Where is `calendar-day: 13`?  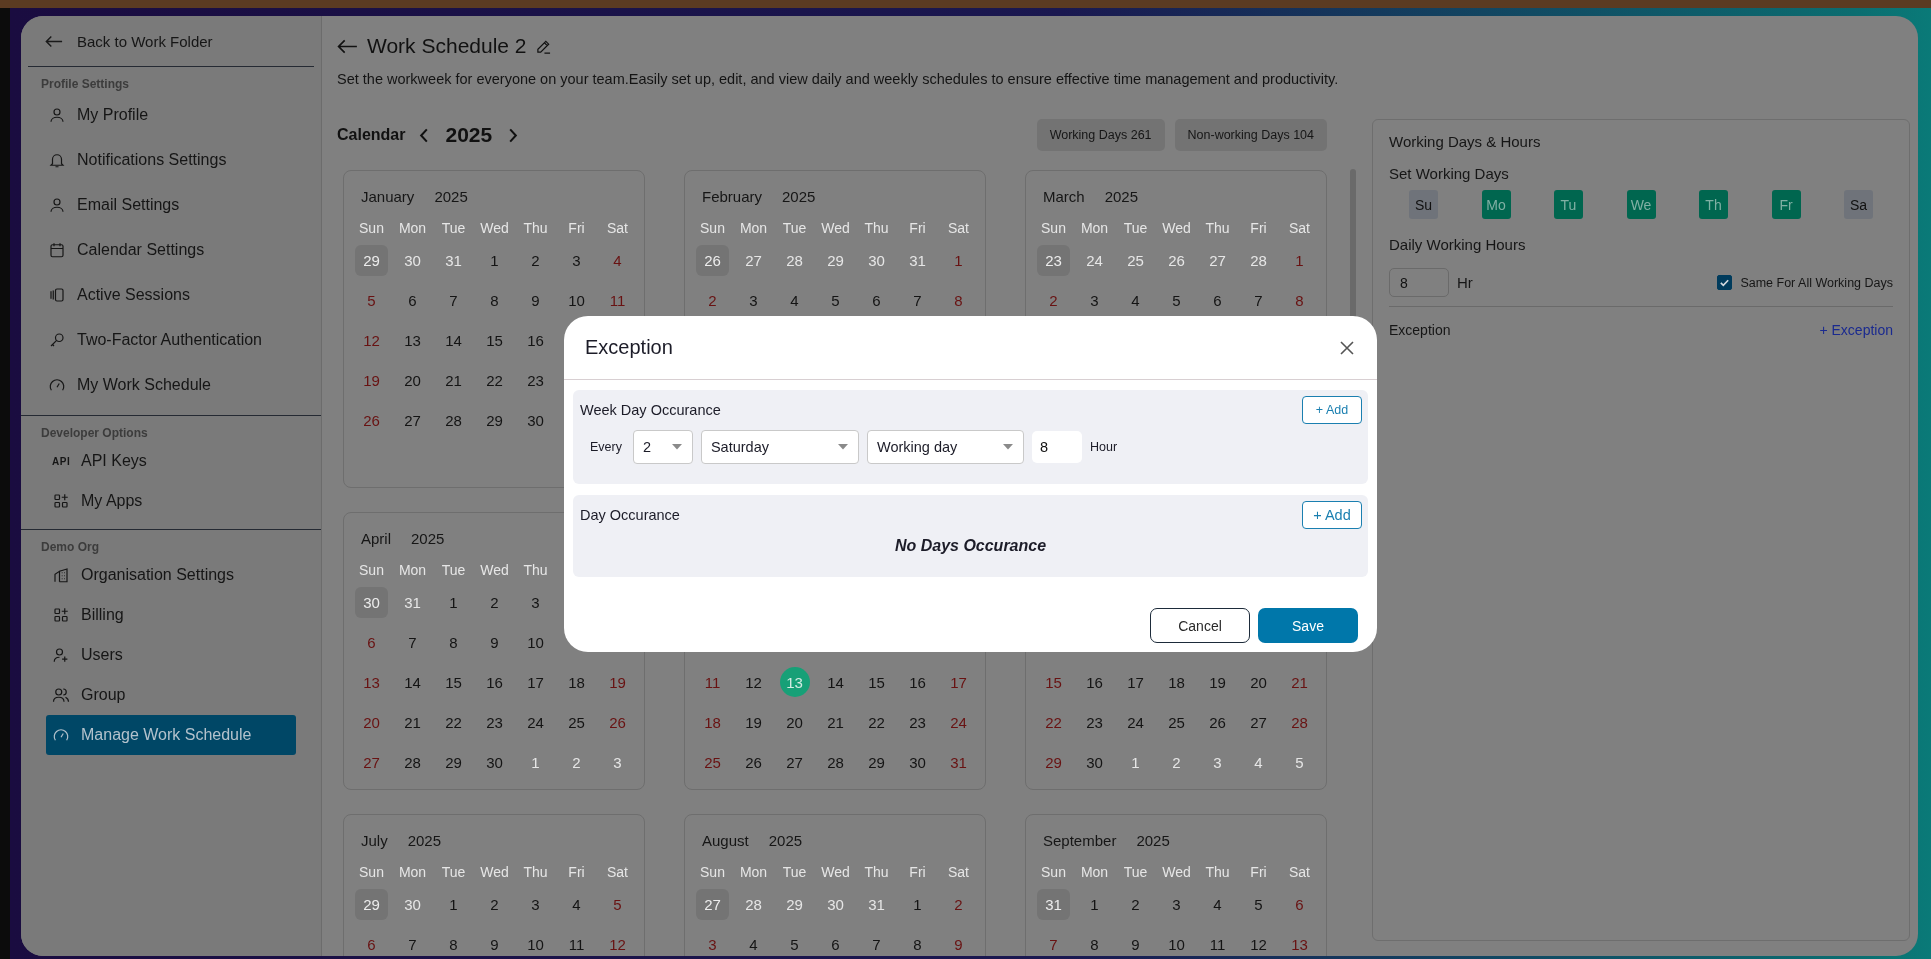
calendar-day: 13 is located at coordinates (371, 682).